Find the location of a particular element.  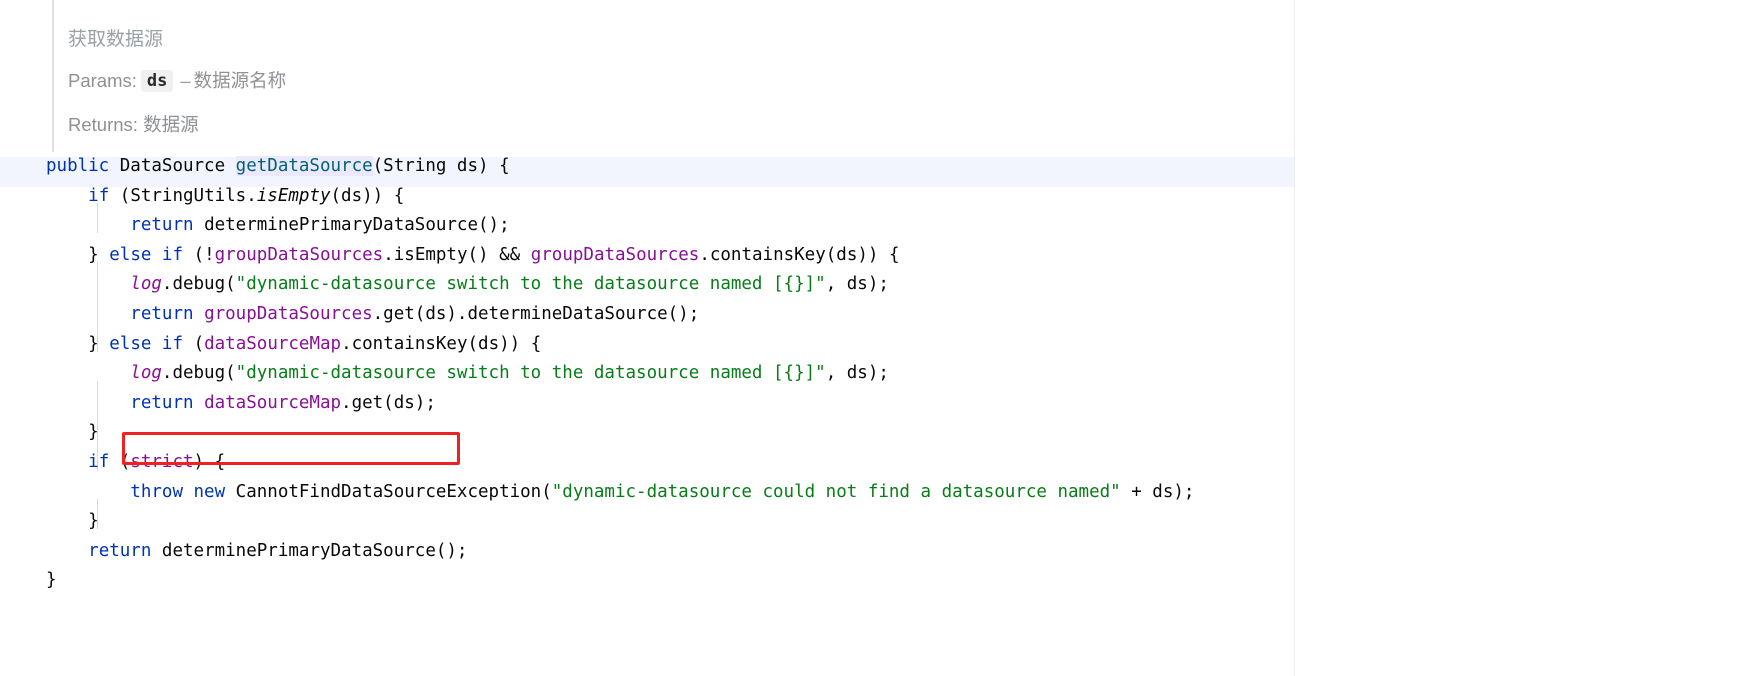

doc-summary-text: 获取数据源 is located at coordinates (116, 39).